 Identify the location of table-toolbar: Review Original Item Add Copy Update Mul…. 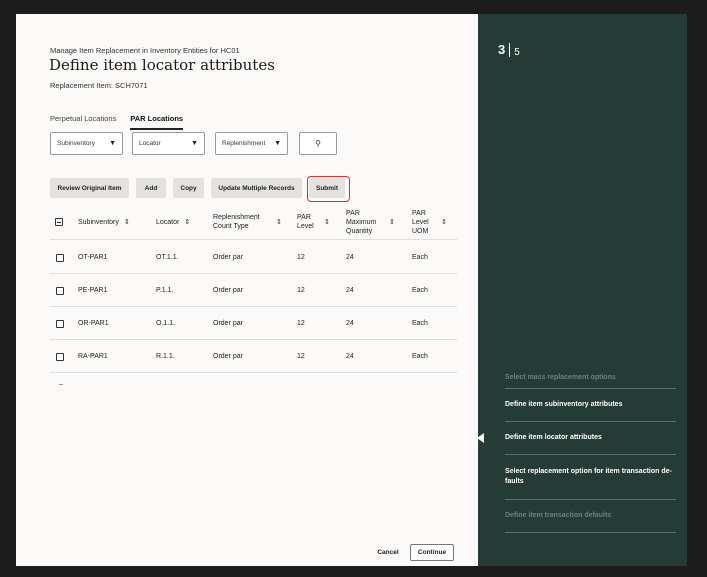
(197, 188).